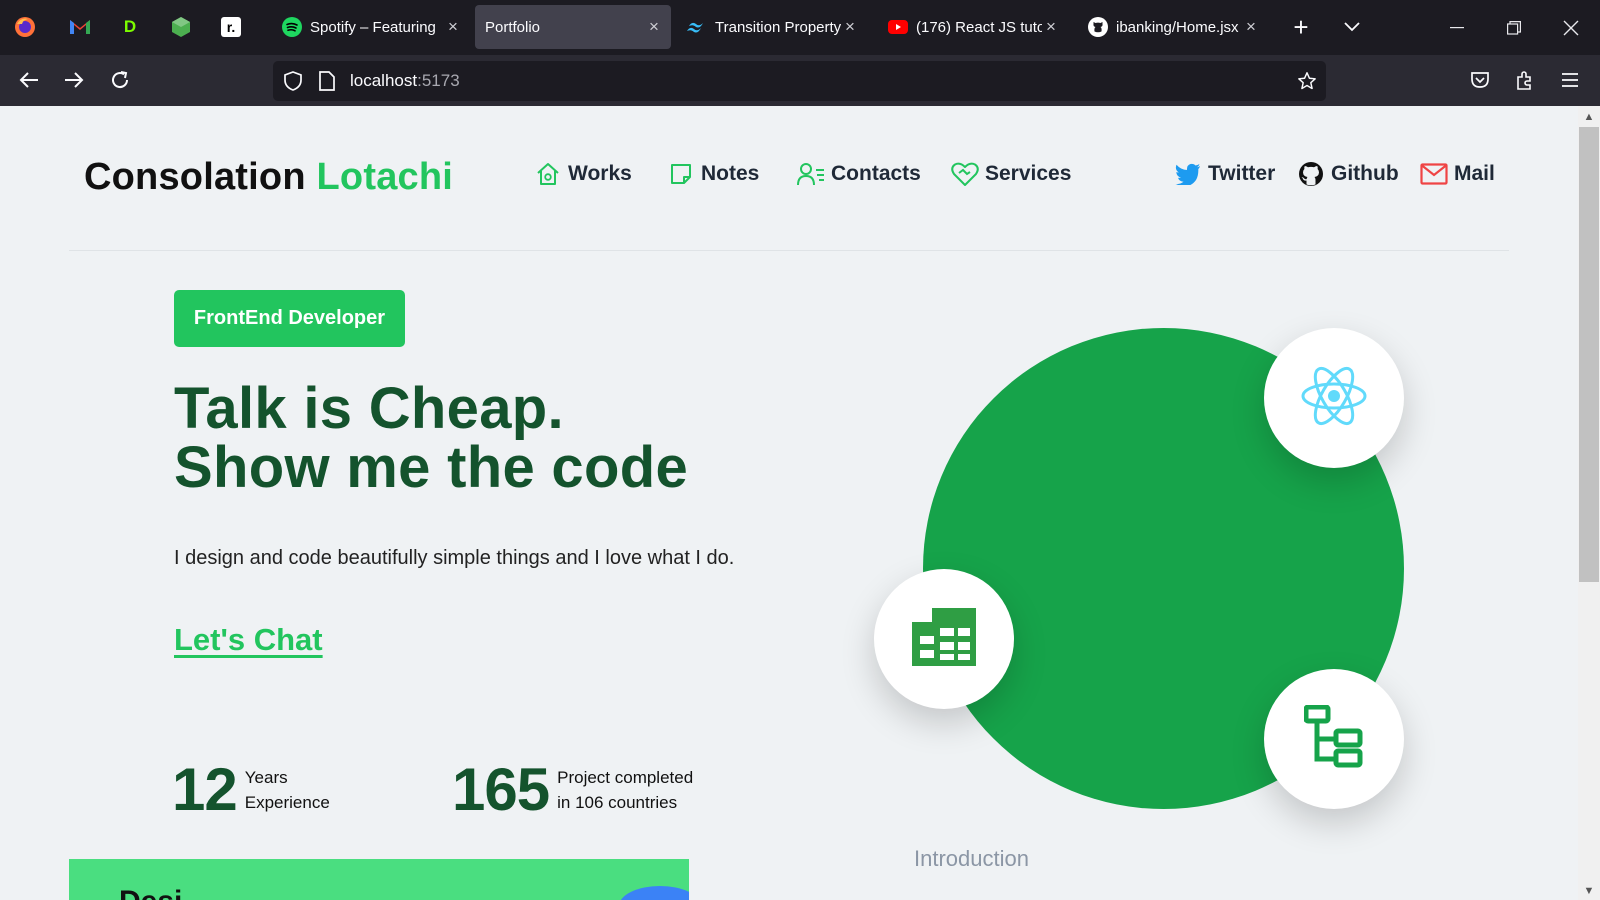 Image resolution: width=1600 pixels, height=900 pixels. Describe the element at coordinates (573, 27) in the screenshot. I see `tab-portfolio: Portfolio ×` at that location.